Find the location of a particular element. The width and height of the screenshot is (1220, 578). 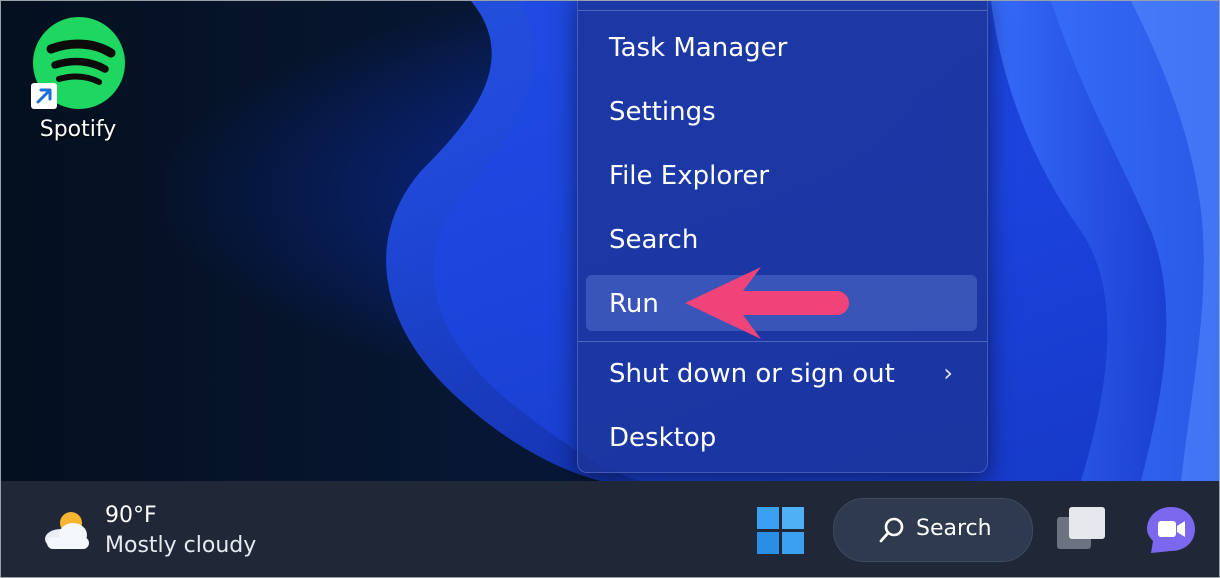

partly-cloudy-icon is located at coordinates (67, 530).